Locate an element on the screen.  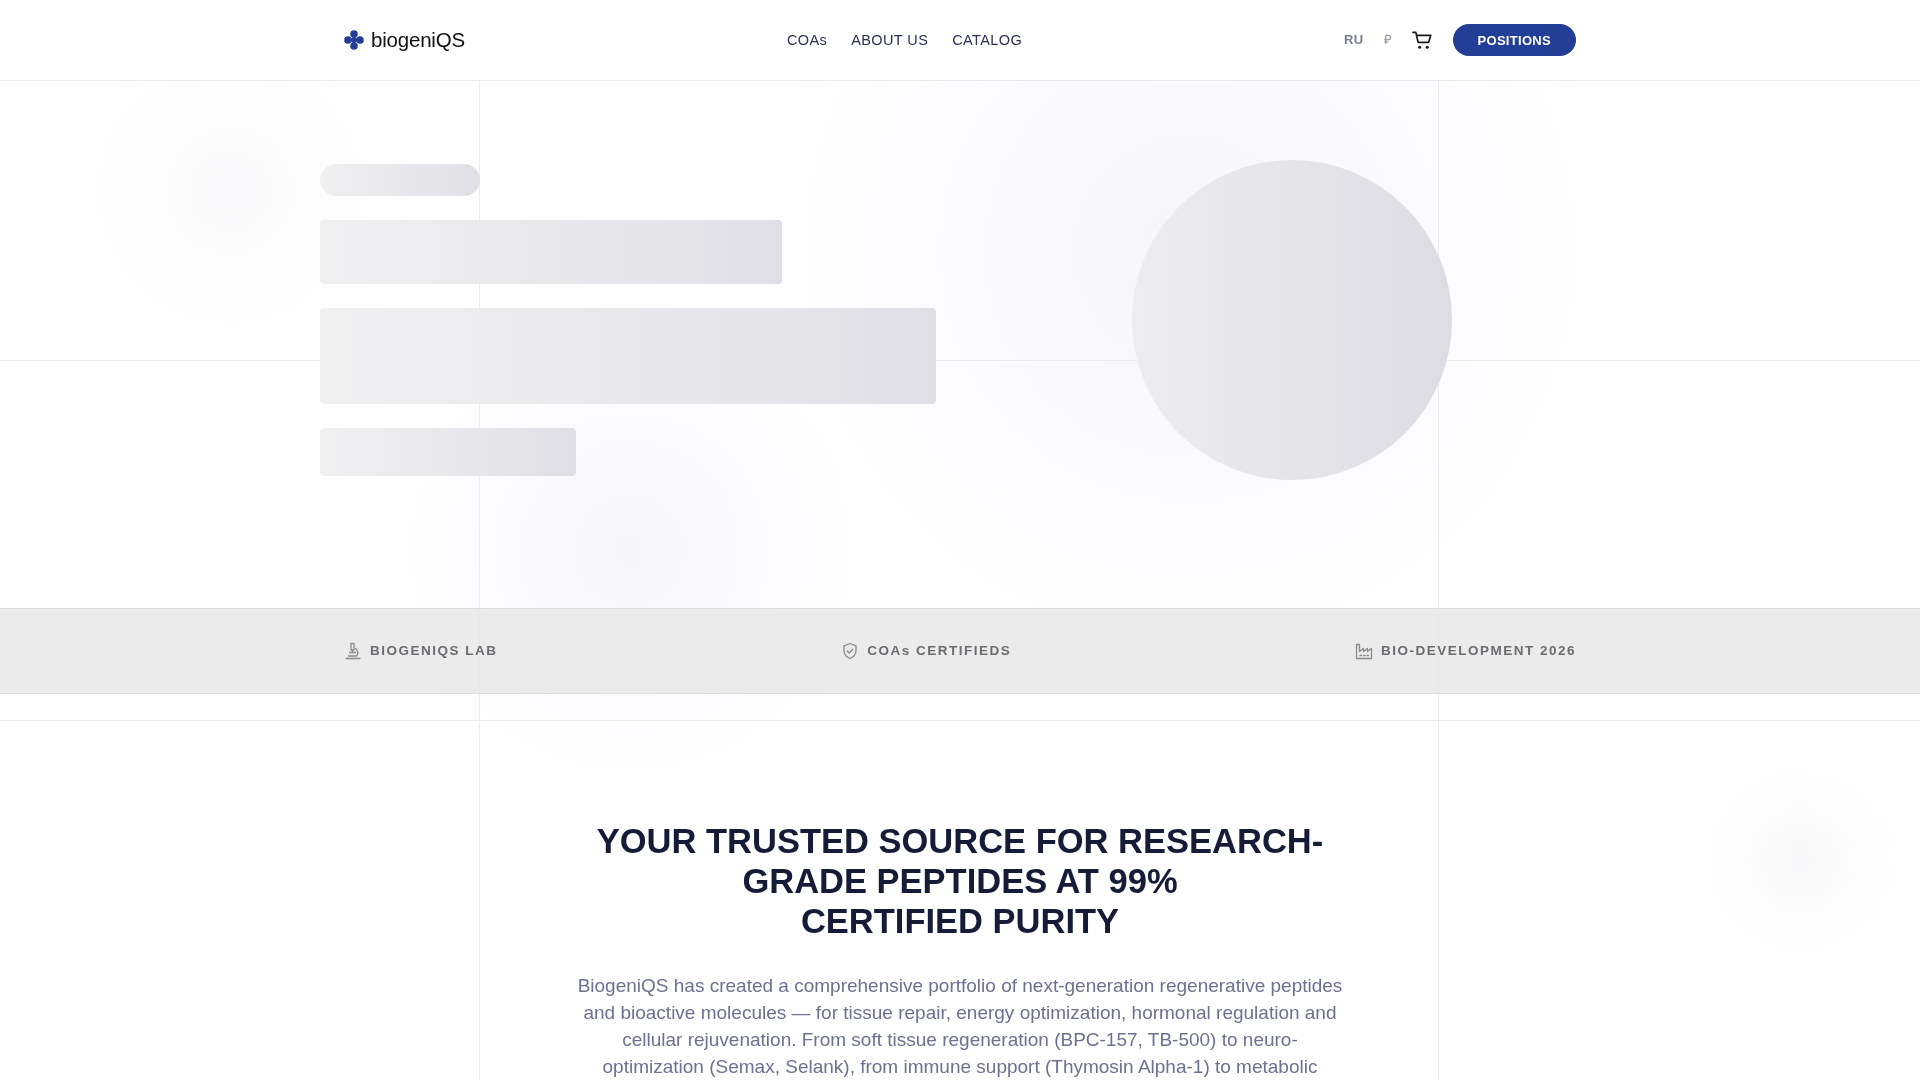
positions-button: POSITIONS is located at coordinates (1514, 40).